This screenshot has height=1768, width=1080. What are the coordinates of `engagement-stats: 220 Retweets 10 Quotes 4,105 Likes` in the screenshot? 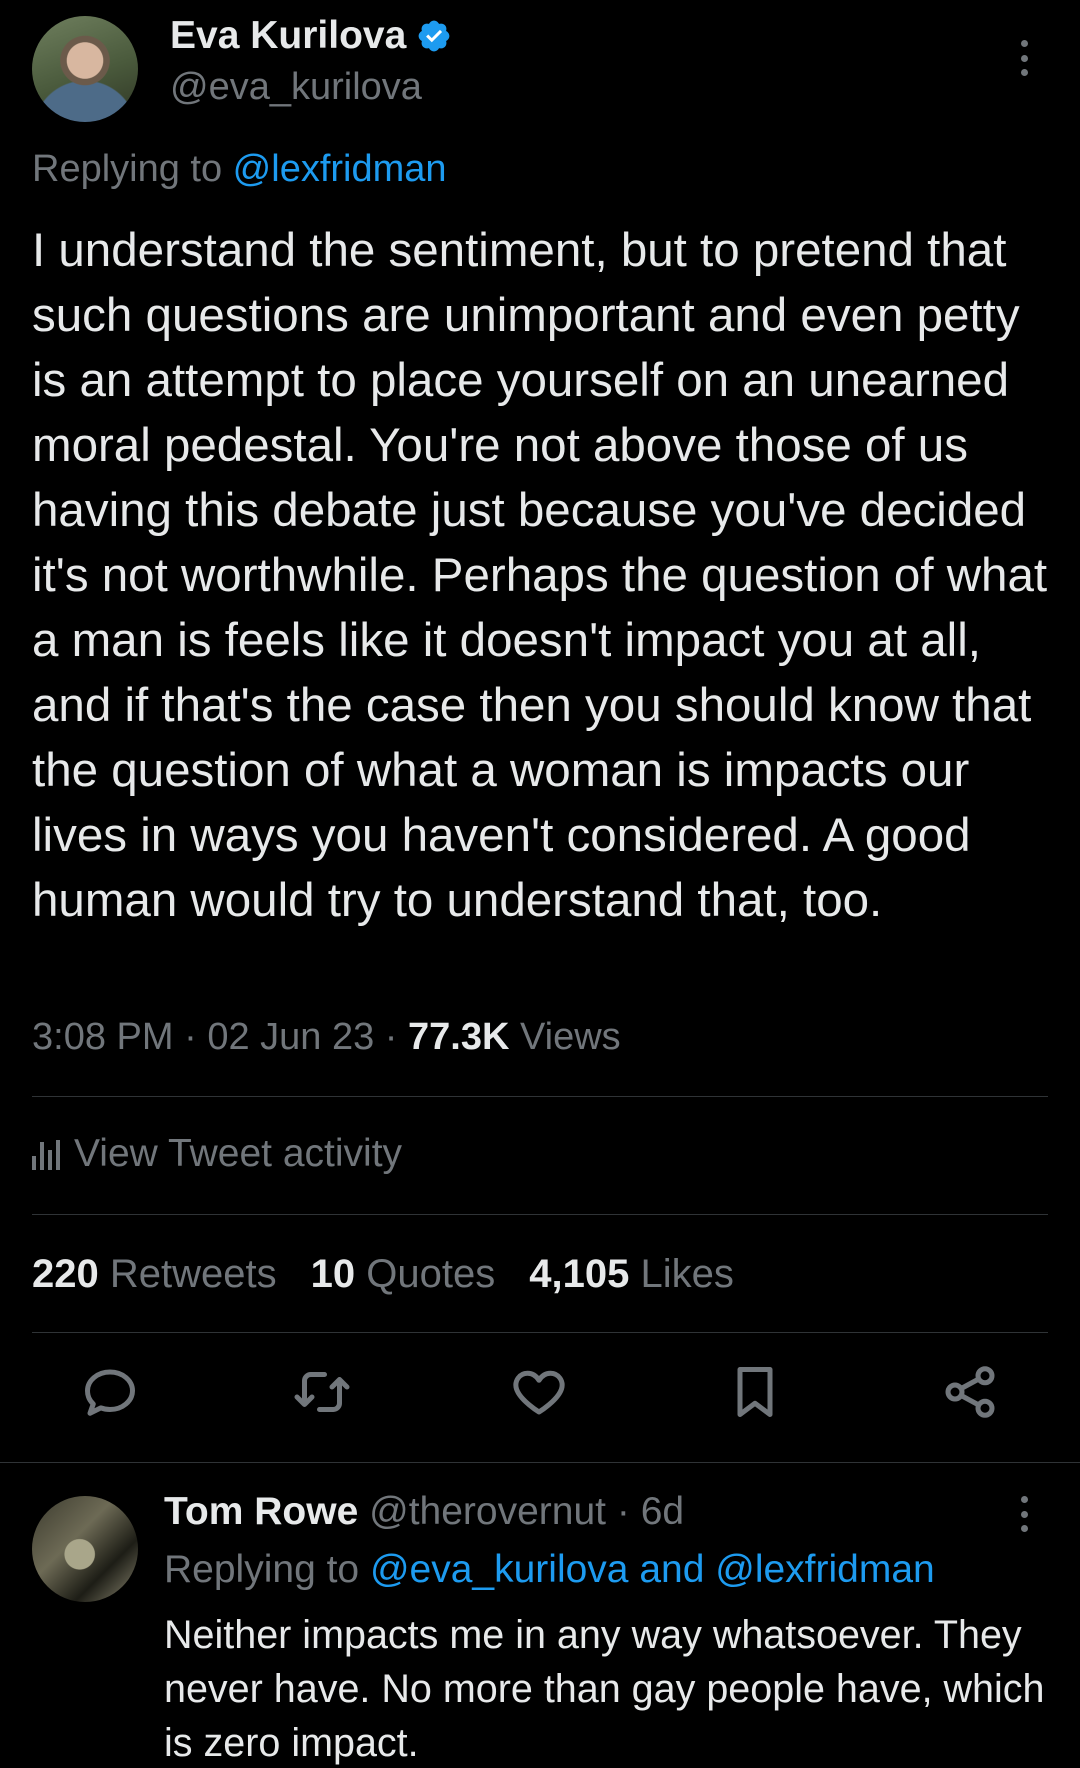 It's located at (383, 1274).